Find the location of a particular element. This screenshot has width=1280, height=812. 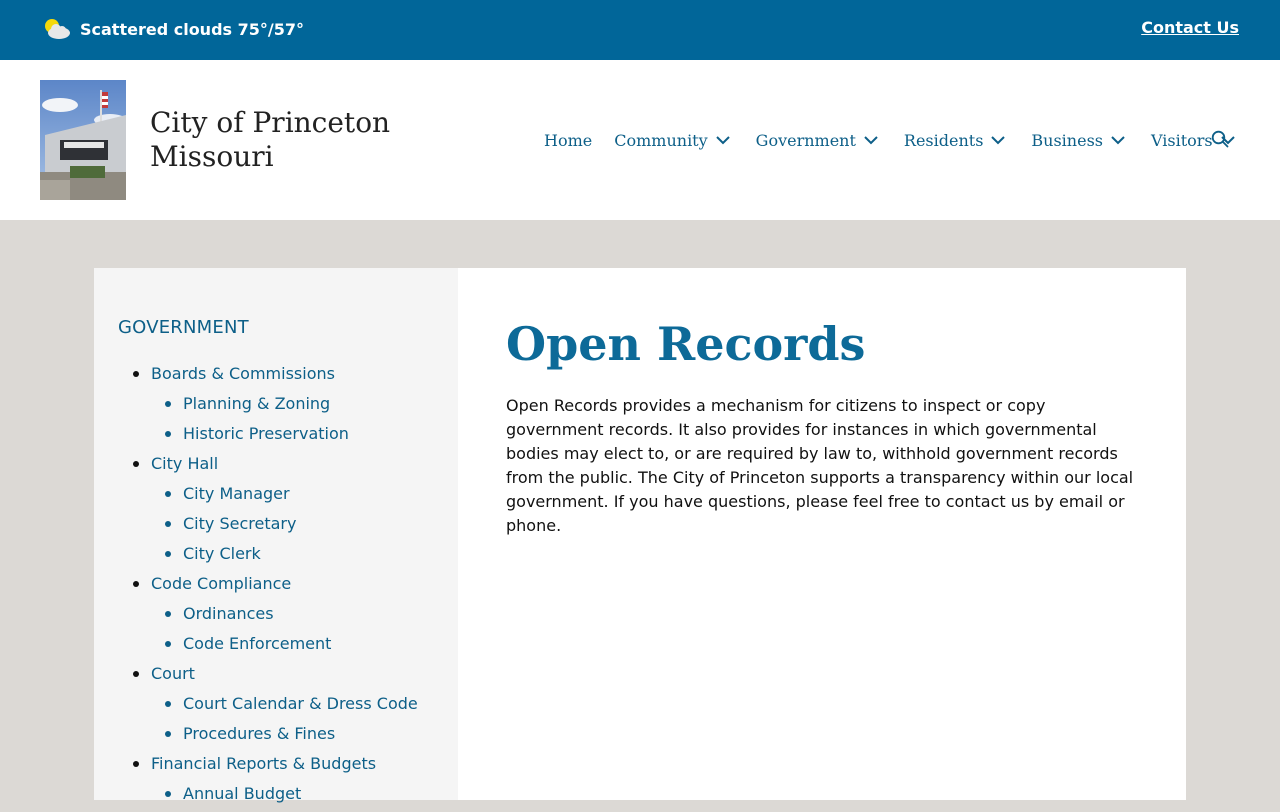

sidebar-item-financial-reports: Financial Reports & Budgets is located at coordinates (276, 767).